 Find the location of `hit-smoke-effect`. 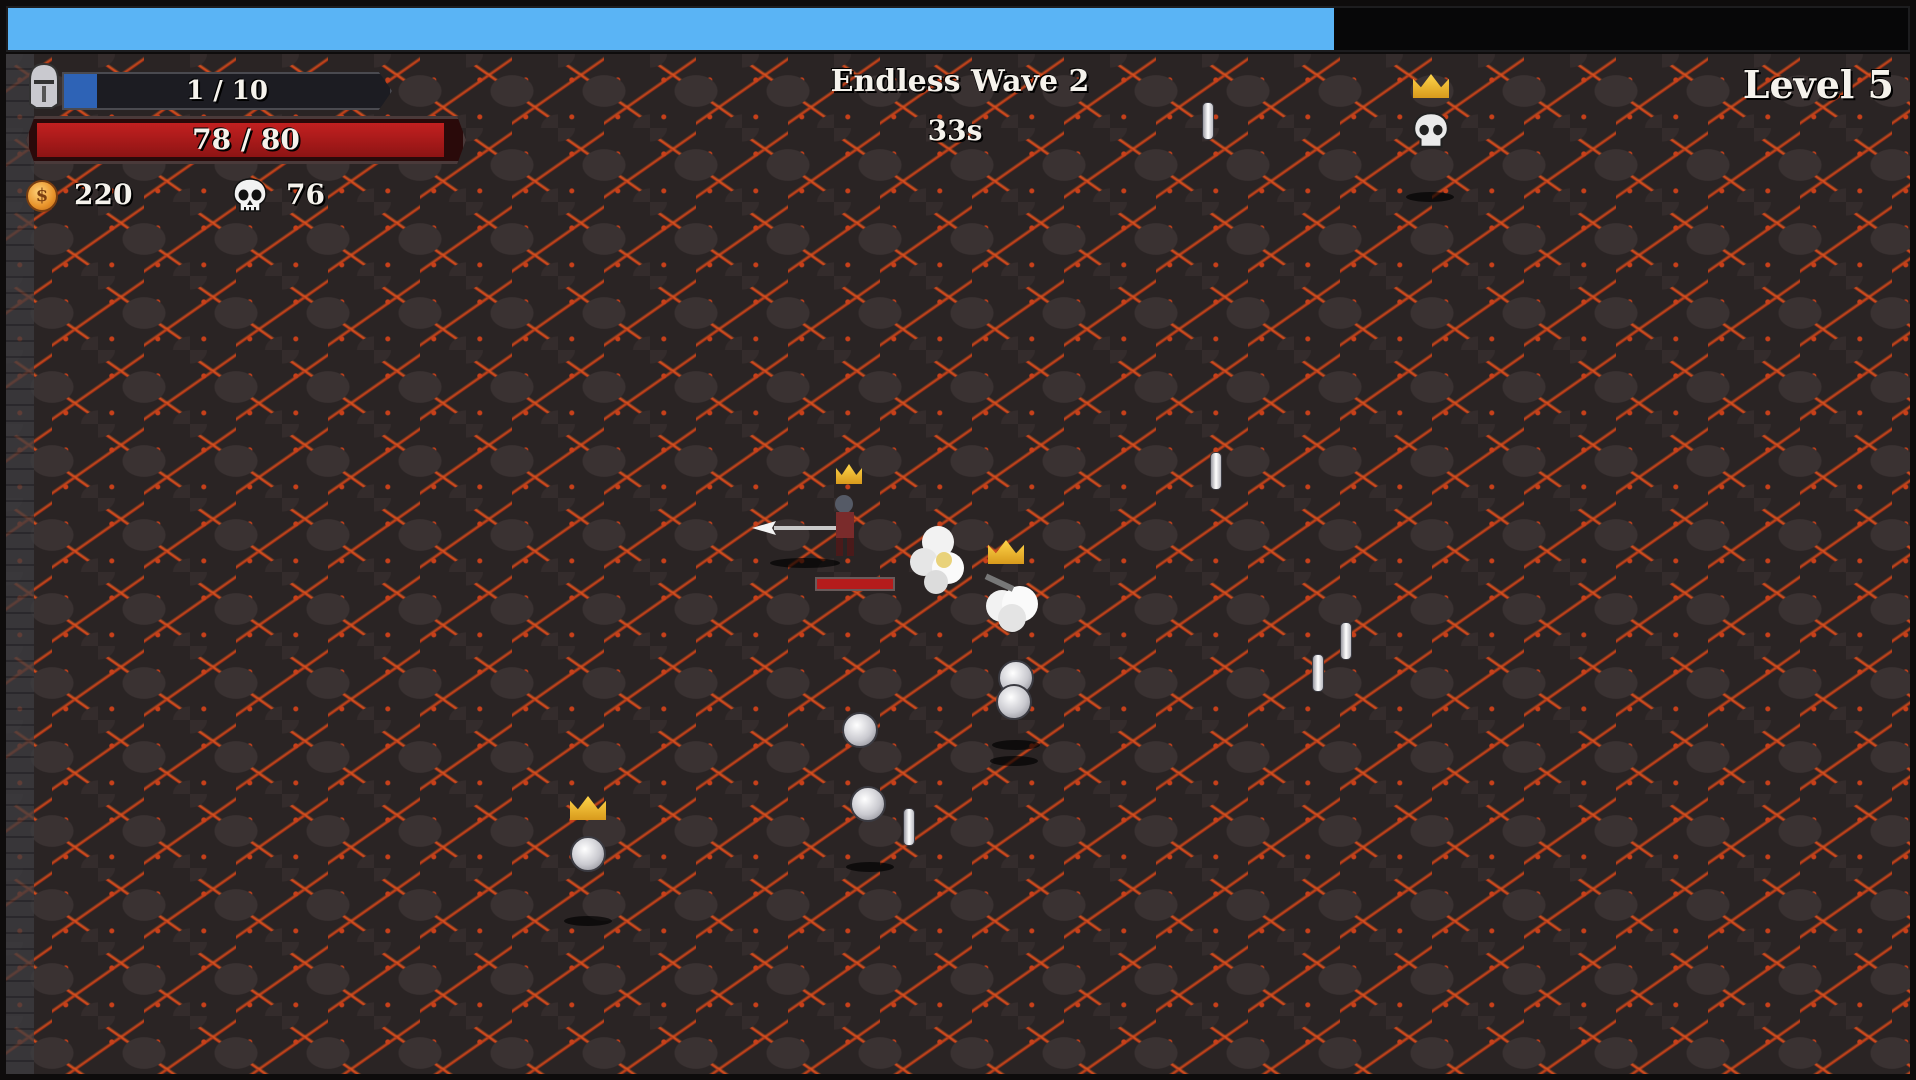

hit-smoke-effect is located at coordinates (937, 560).